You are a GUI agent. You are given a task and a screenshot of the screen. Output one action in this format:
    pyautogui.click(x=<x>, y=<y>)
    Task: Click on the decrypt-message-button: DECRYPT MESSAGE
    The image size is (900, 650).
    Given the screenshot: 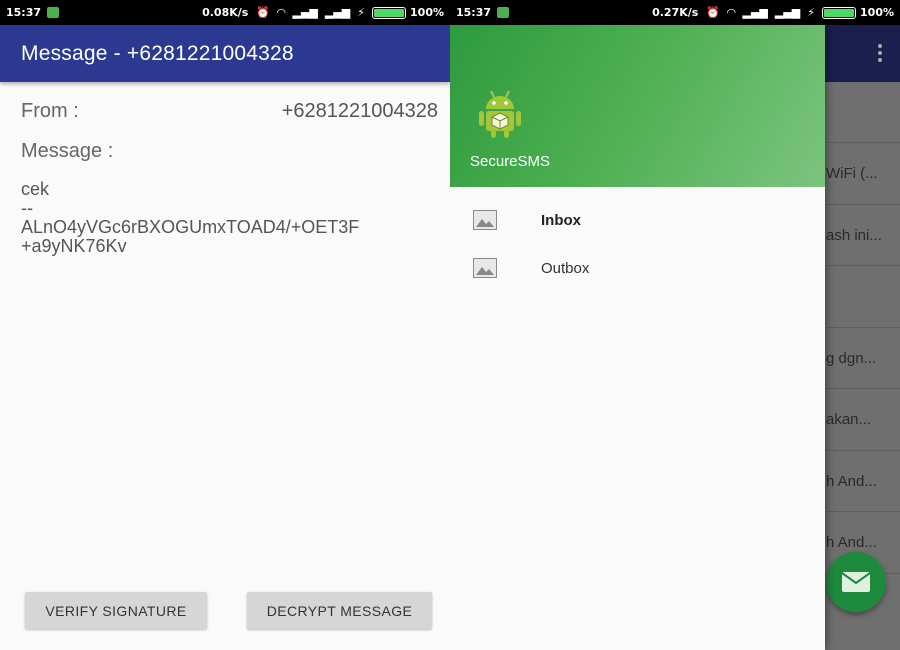 What is the action you would take?
    pyautogui.click(x=339, y=610)
    